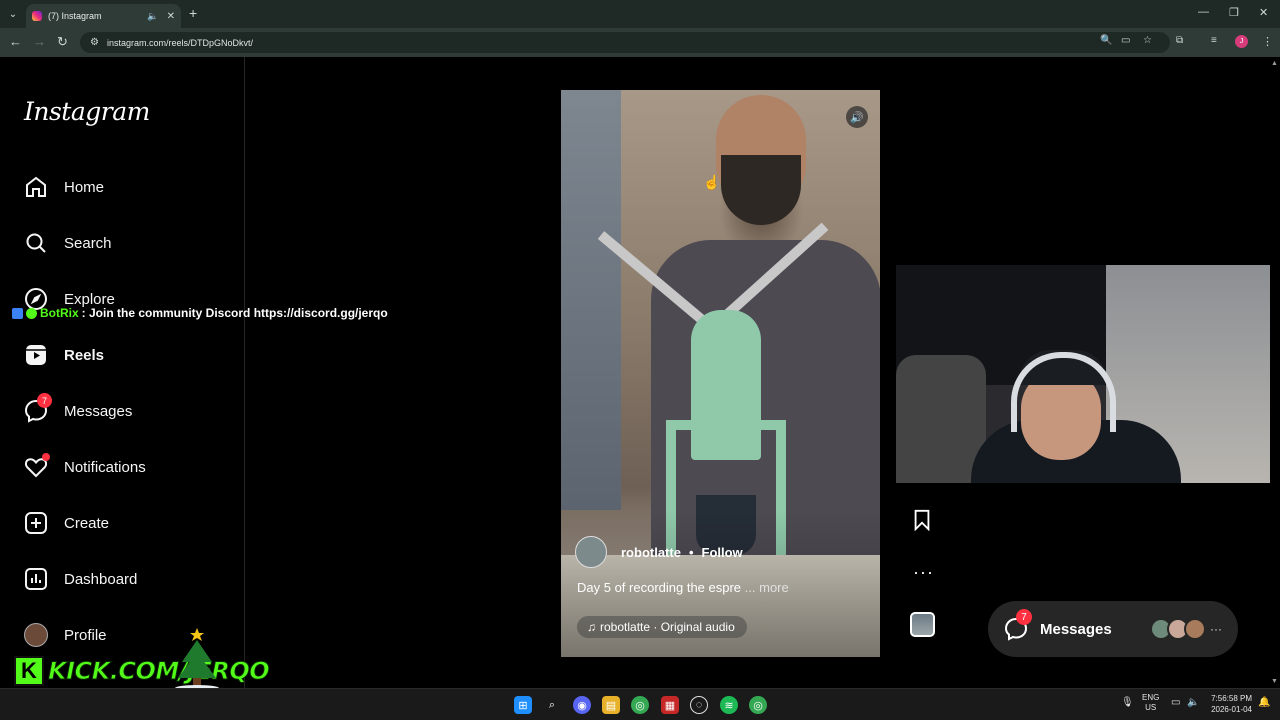 The height and width of the screenshot is (720, 1280). Describe the element at coordinates (552, 705) in the screenshot. I see `taskbar-search-icon: ⌕` at that location.